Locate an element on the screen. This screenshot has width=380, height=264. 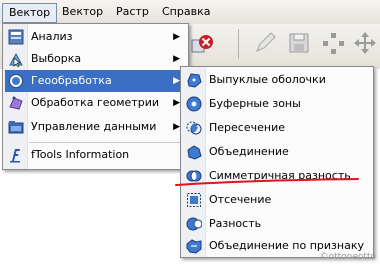
submenu-item-label: Симметричная разность is located at coordinates (280, 175).